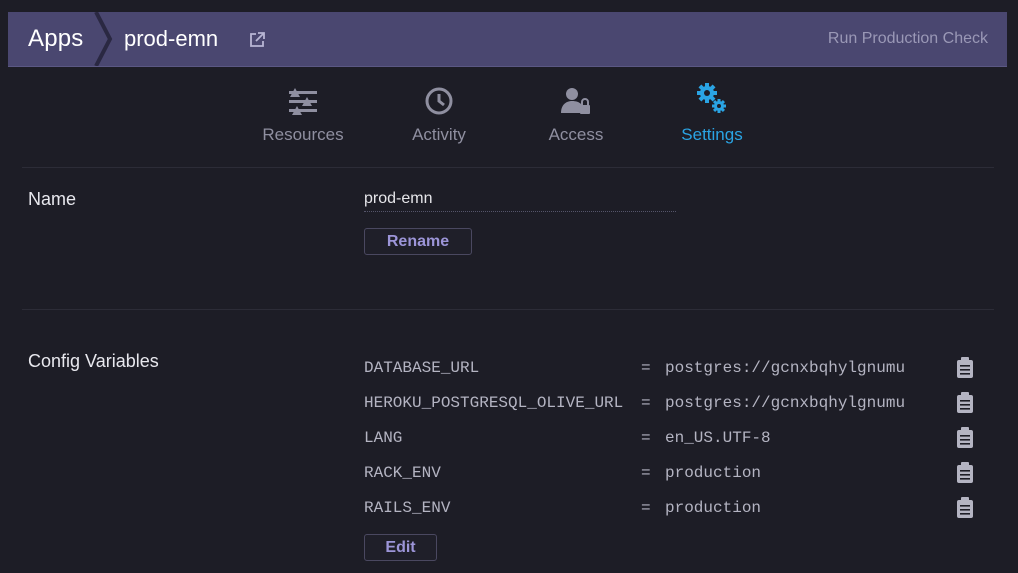 The height and width of the screenshot is (573, 1018). Describe the element at coordinates (576, 134) in the screenshot. I see `tab-access-label: Access` at that location.